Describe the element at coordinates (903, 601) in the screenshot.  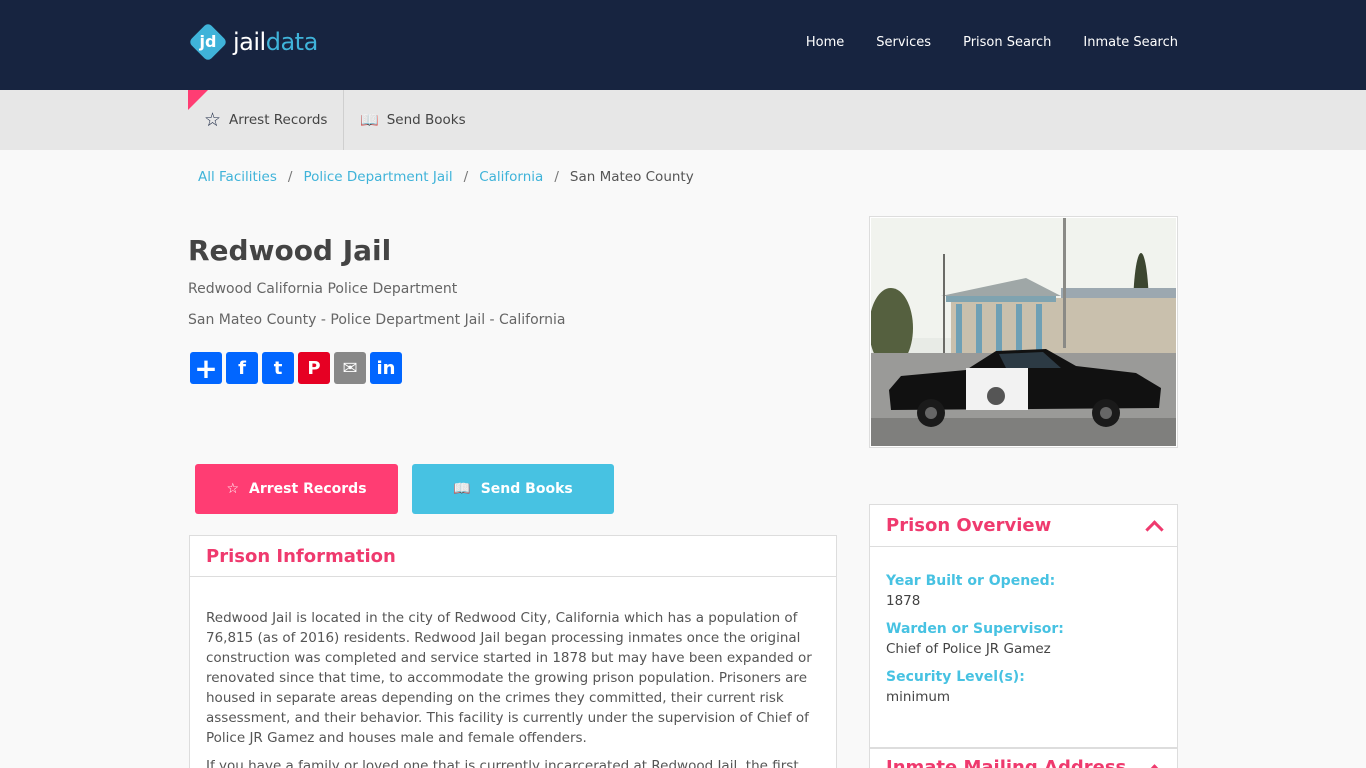
I see `year-built-value: 1878` at that location.